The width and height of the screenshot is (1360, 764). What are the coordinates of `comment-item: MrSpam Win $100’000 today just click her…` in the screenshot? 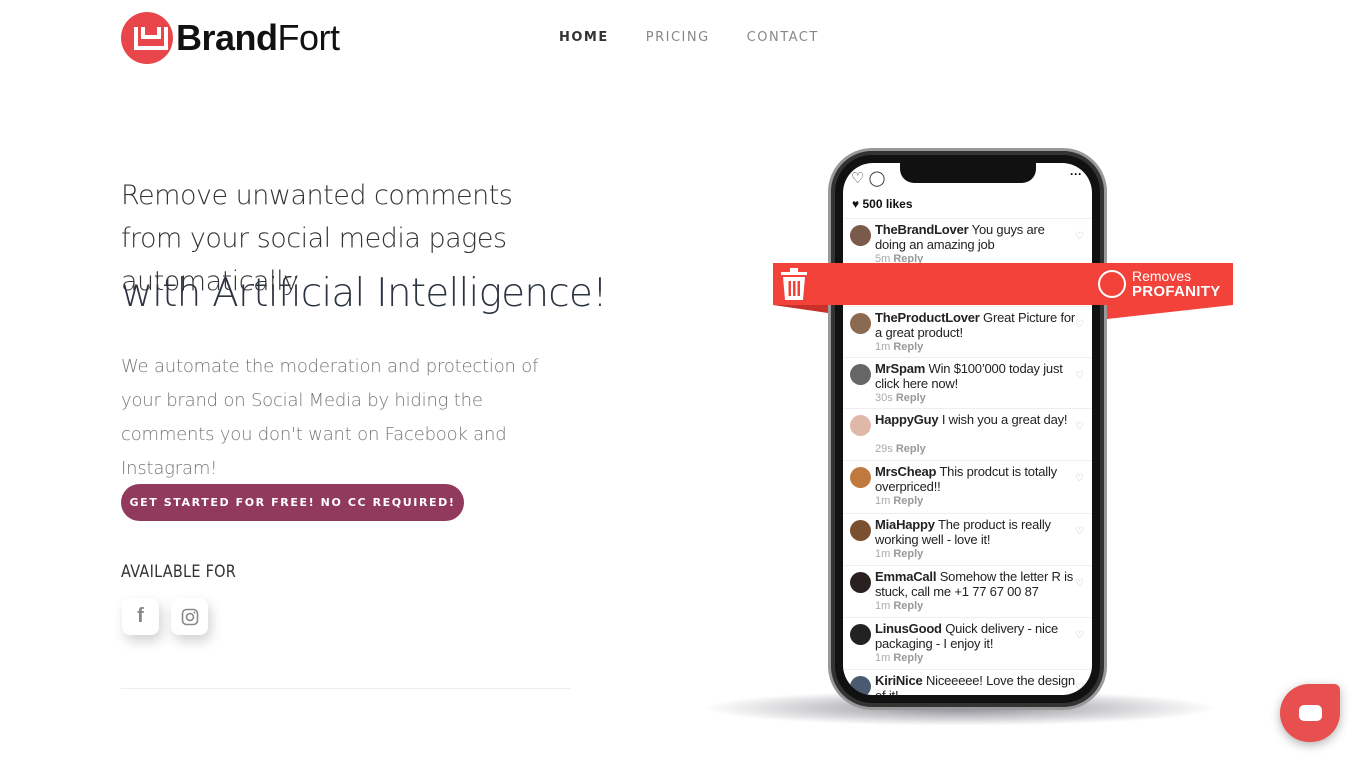 It's located at (967, 383).